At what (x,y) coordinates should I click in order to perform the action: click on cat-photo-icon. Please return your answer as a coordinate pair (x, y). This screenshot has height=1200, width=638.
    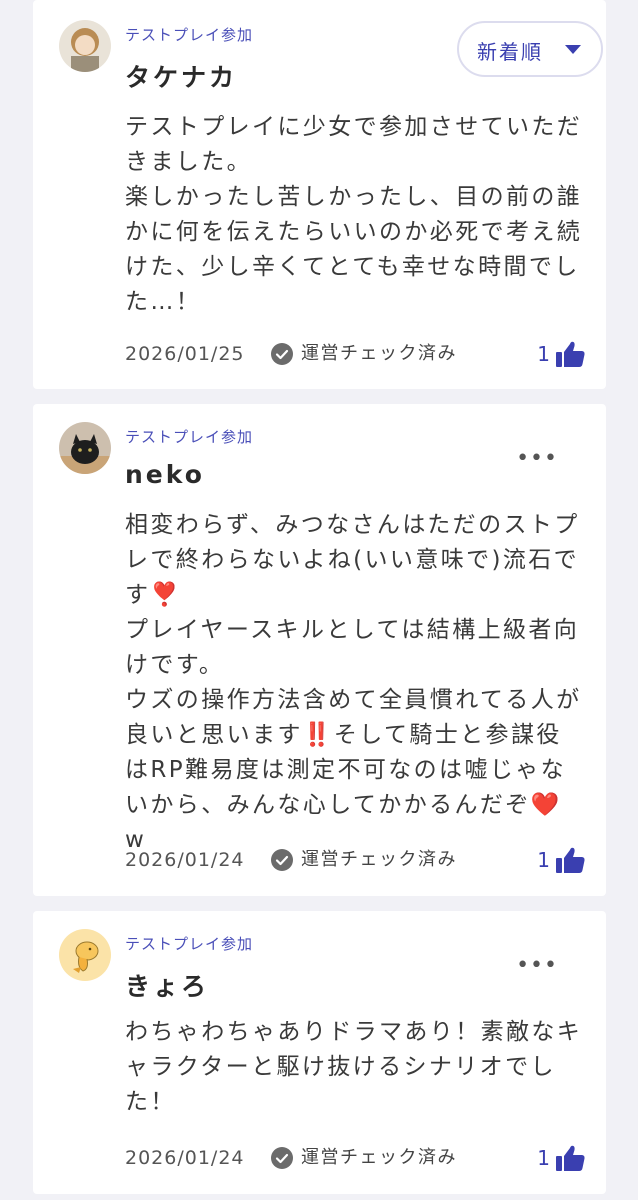
    Looking at the image, I should click on (85, 448).